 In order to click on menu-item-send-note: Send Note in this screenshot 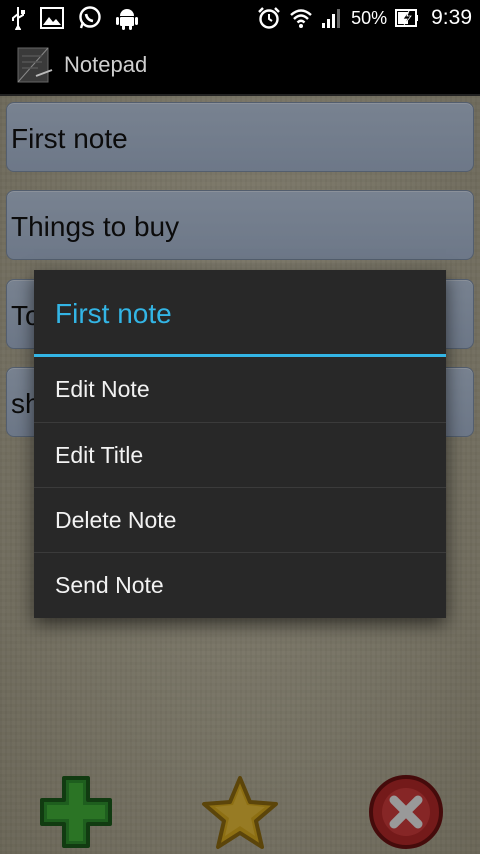, I will do `click(240, 584)`.